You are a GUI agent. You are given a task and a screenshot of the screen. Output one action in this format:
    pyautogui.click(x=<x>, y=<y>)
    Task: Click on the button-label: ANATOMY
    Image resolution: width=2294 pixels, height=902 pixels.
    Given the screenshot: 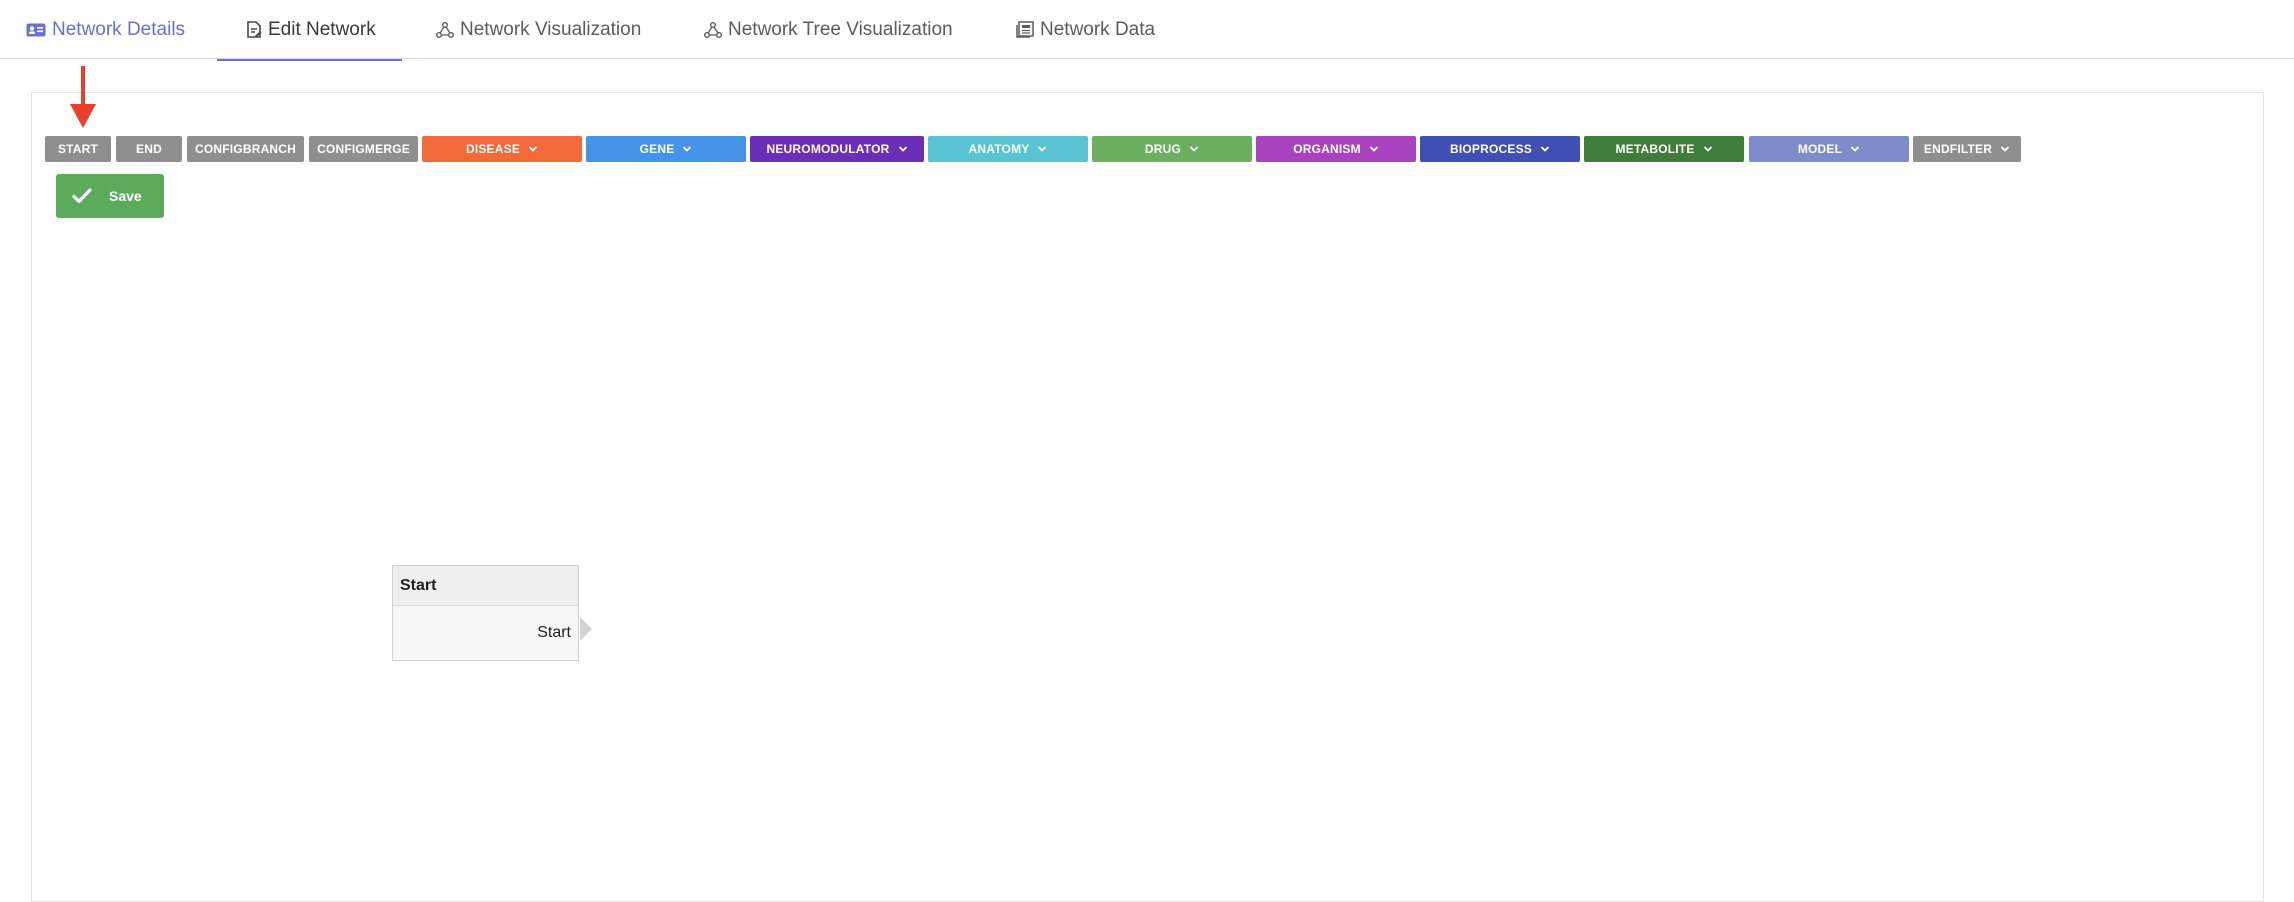 What is the action you would take?
    pyautogui.click(x=999, y=149)
    